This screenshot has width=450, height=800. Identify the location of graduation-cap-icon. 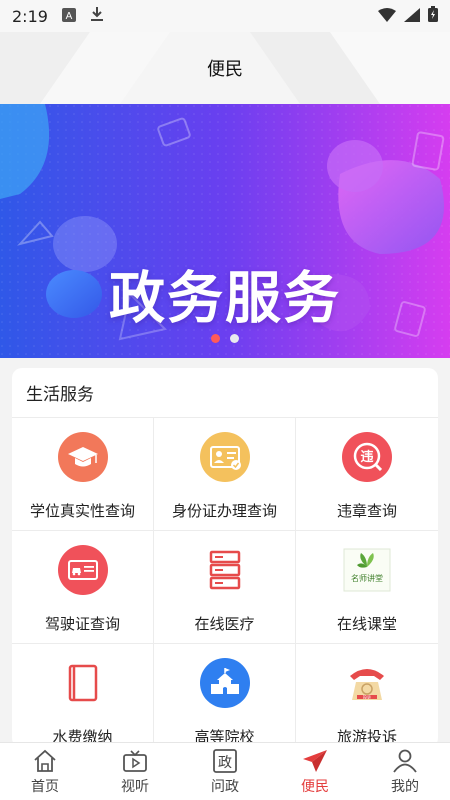
(82, 457).